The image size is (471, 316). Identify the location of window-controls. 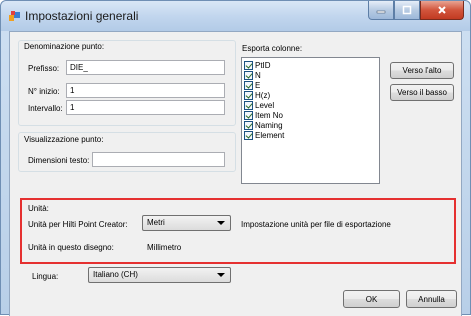
(416, 11).